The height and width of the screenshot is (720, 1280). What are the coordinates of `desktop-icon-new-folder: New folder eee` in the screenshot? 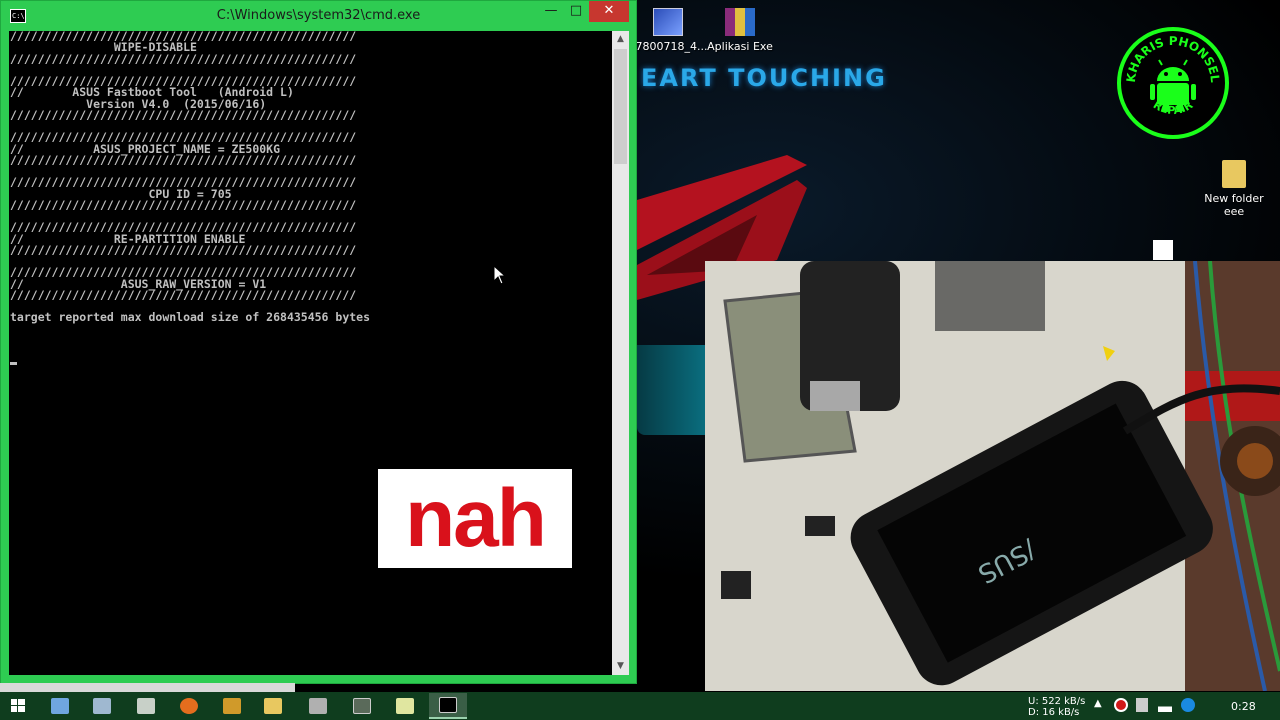 It's located at (1234, 189).